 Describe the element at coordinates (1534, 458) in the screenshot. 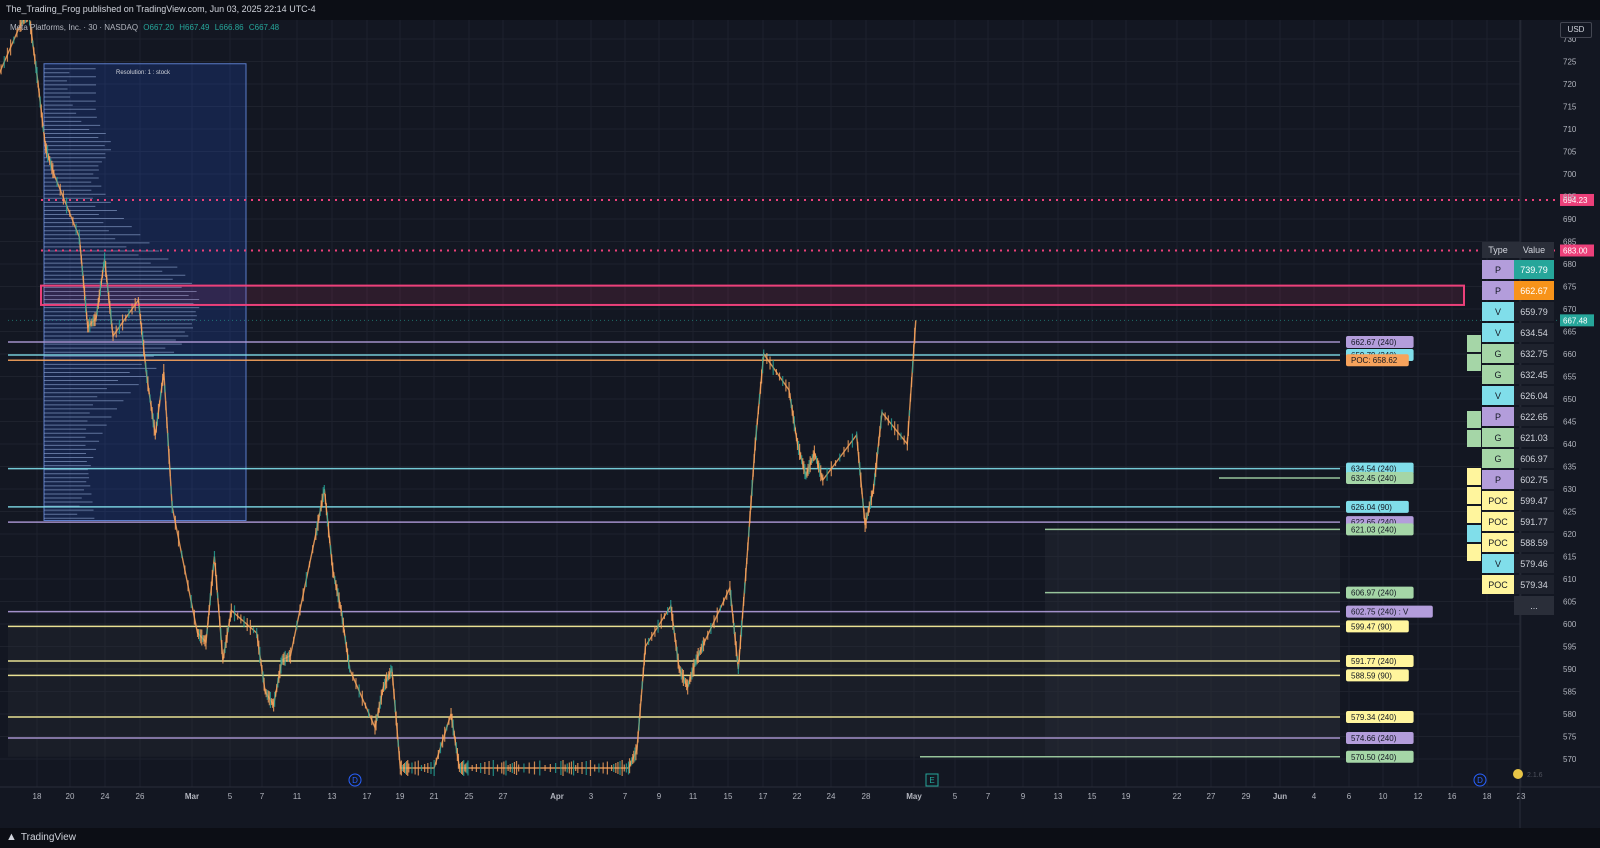

I see `row-value: 606.97` at that location.